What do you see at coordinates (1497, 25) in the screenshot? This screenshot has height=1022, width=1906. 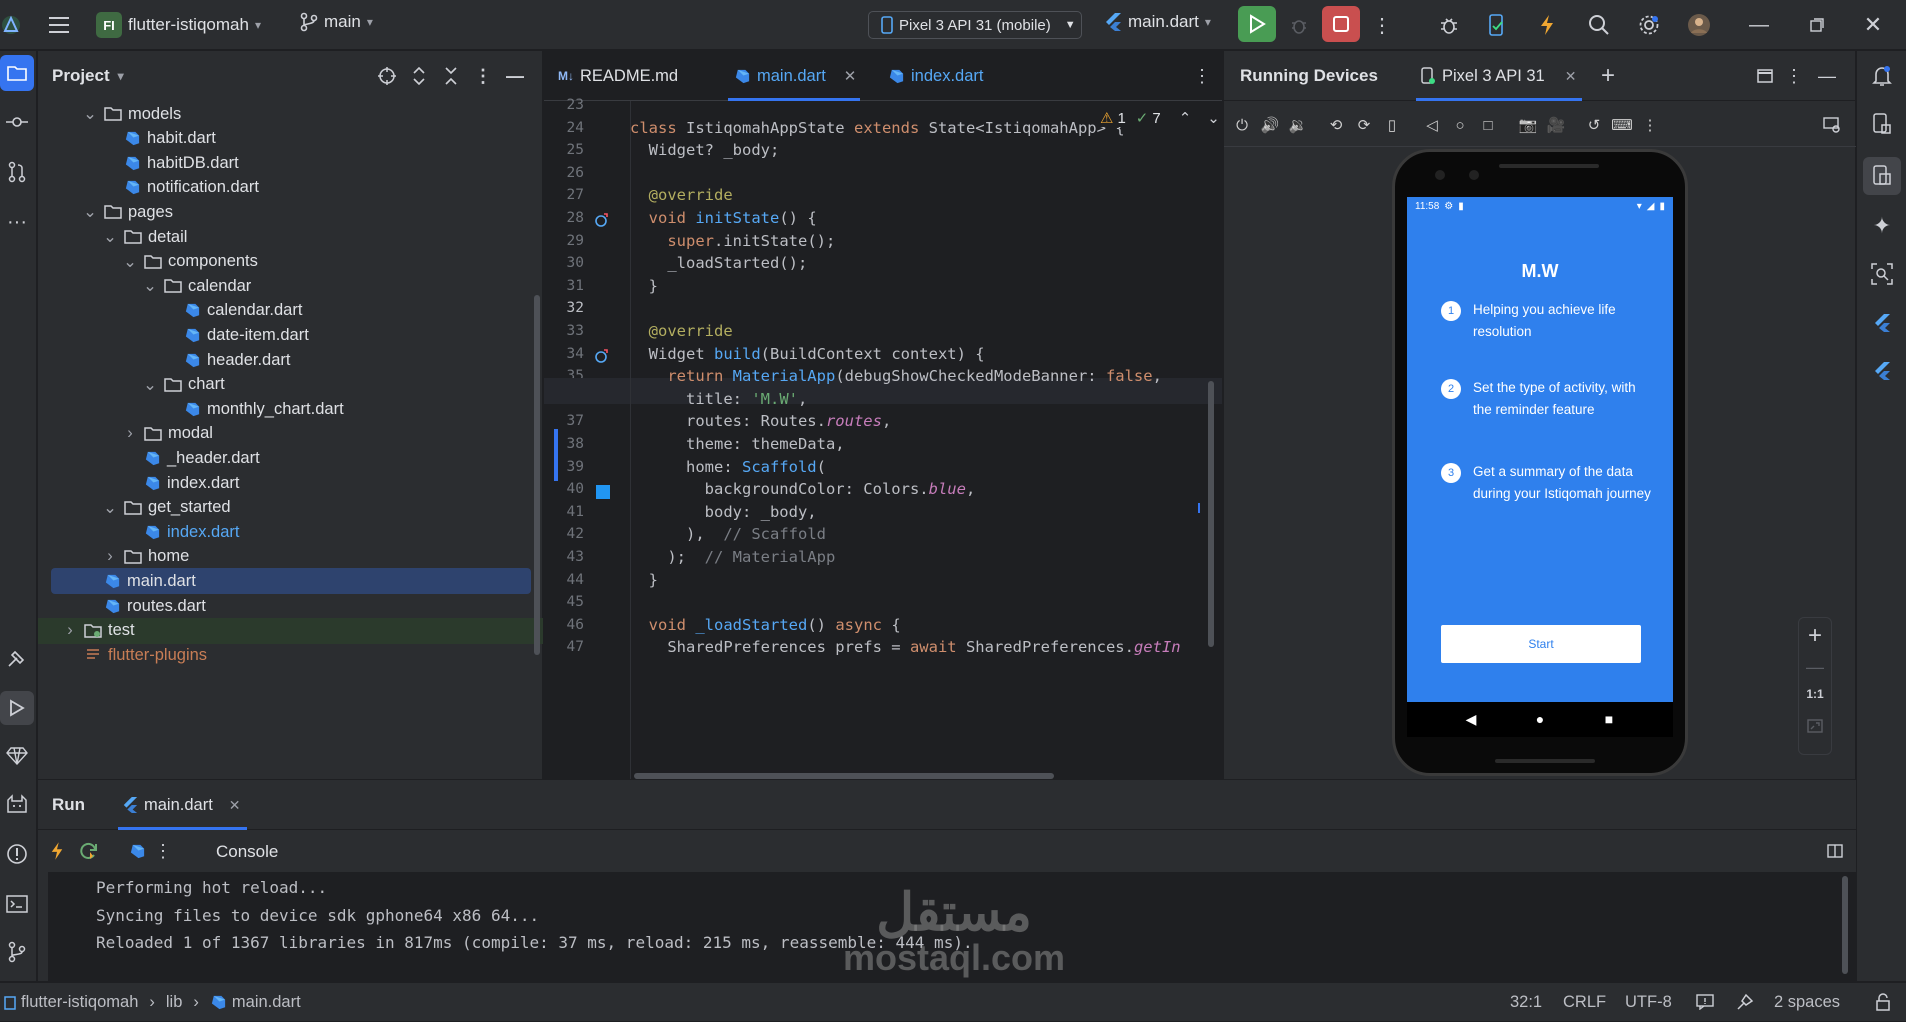 I see `device-manager-icon` at bounding box center [1497, 25].